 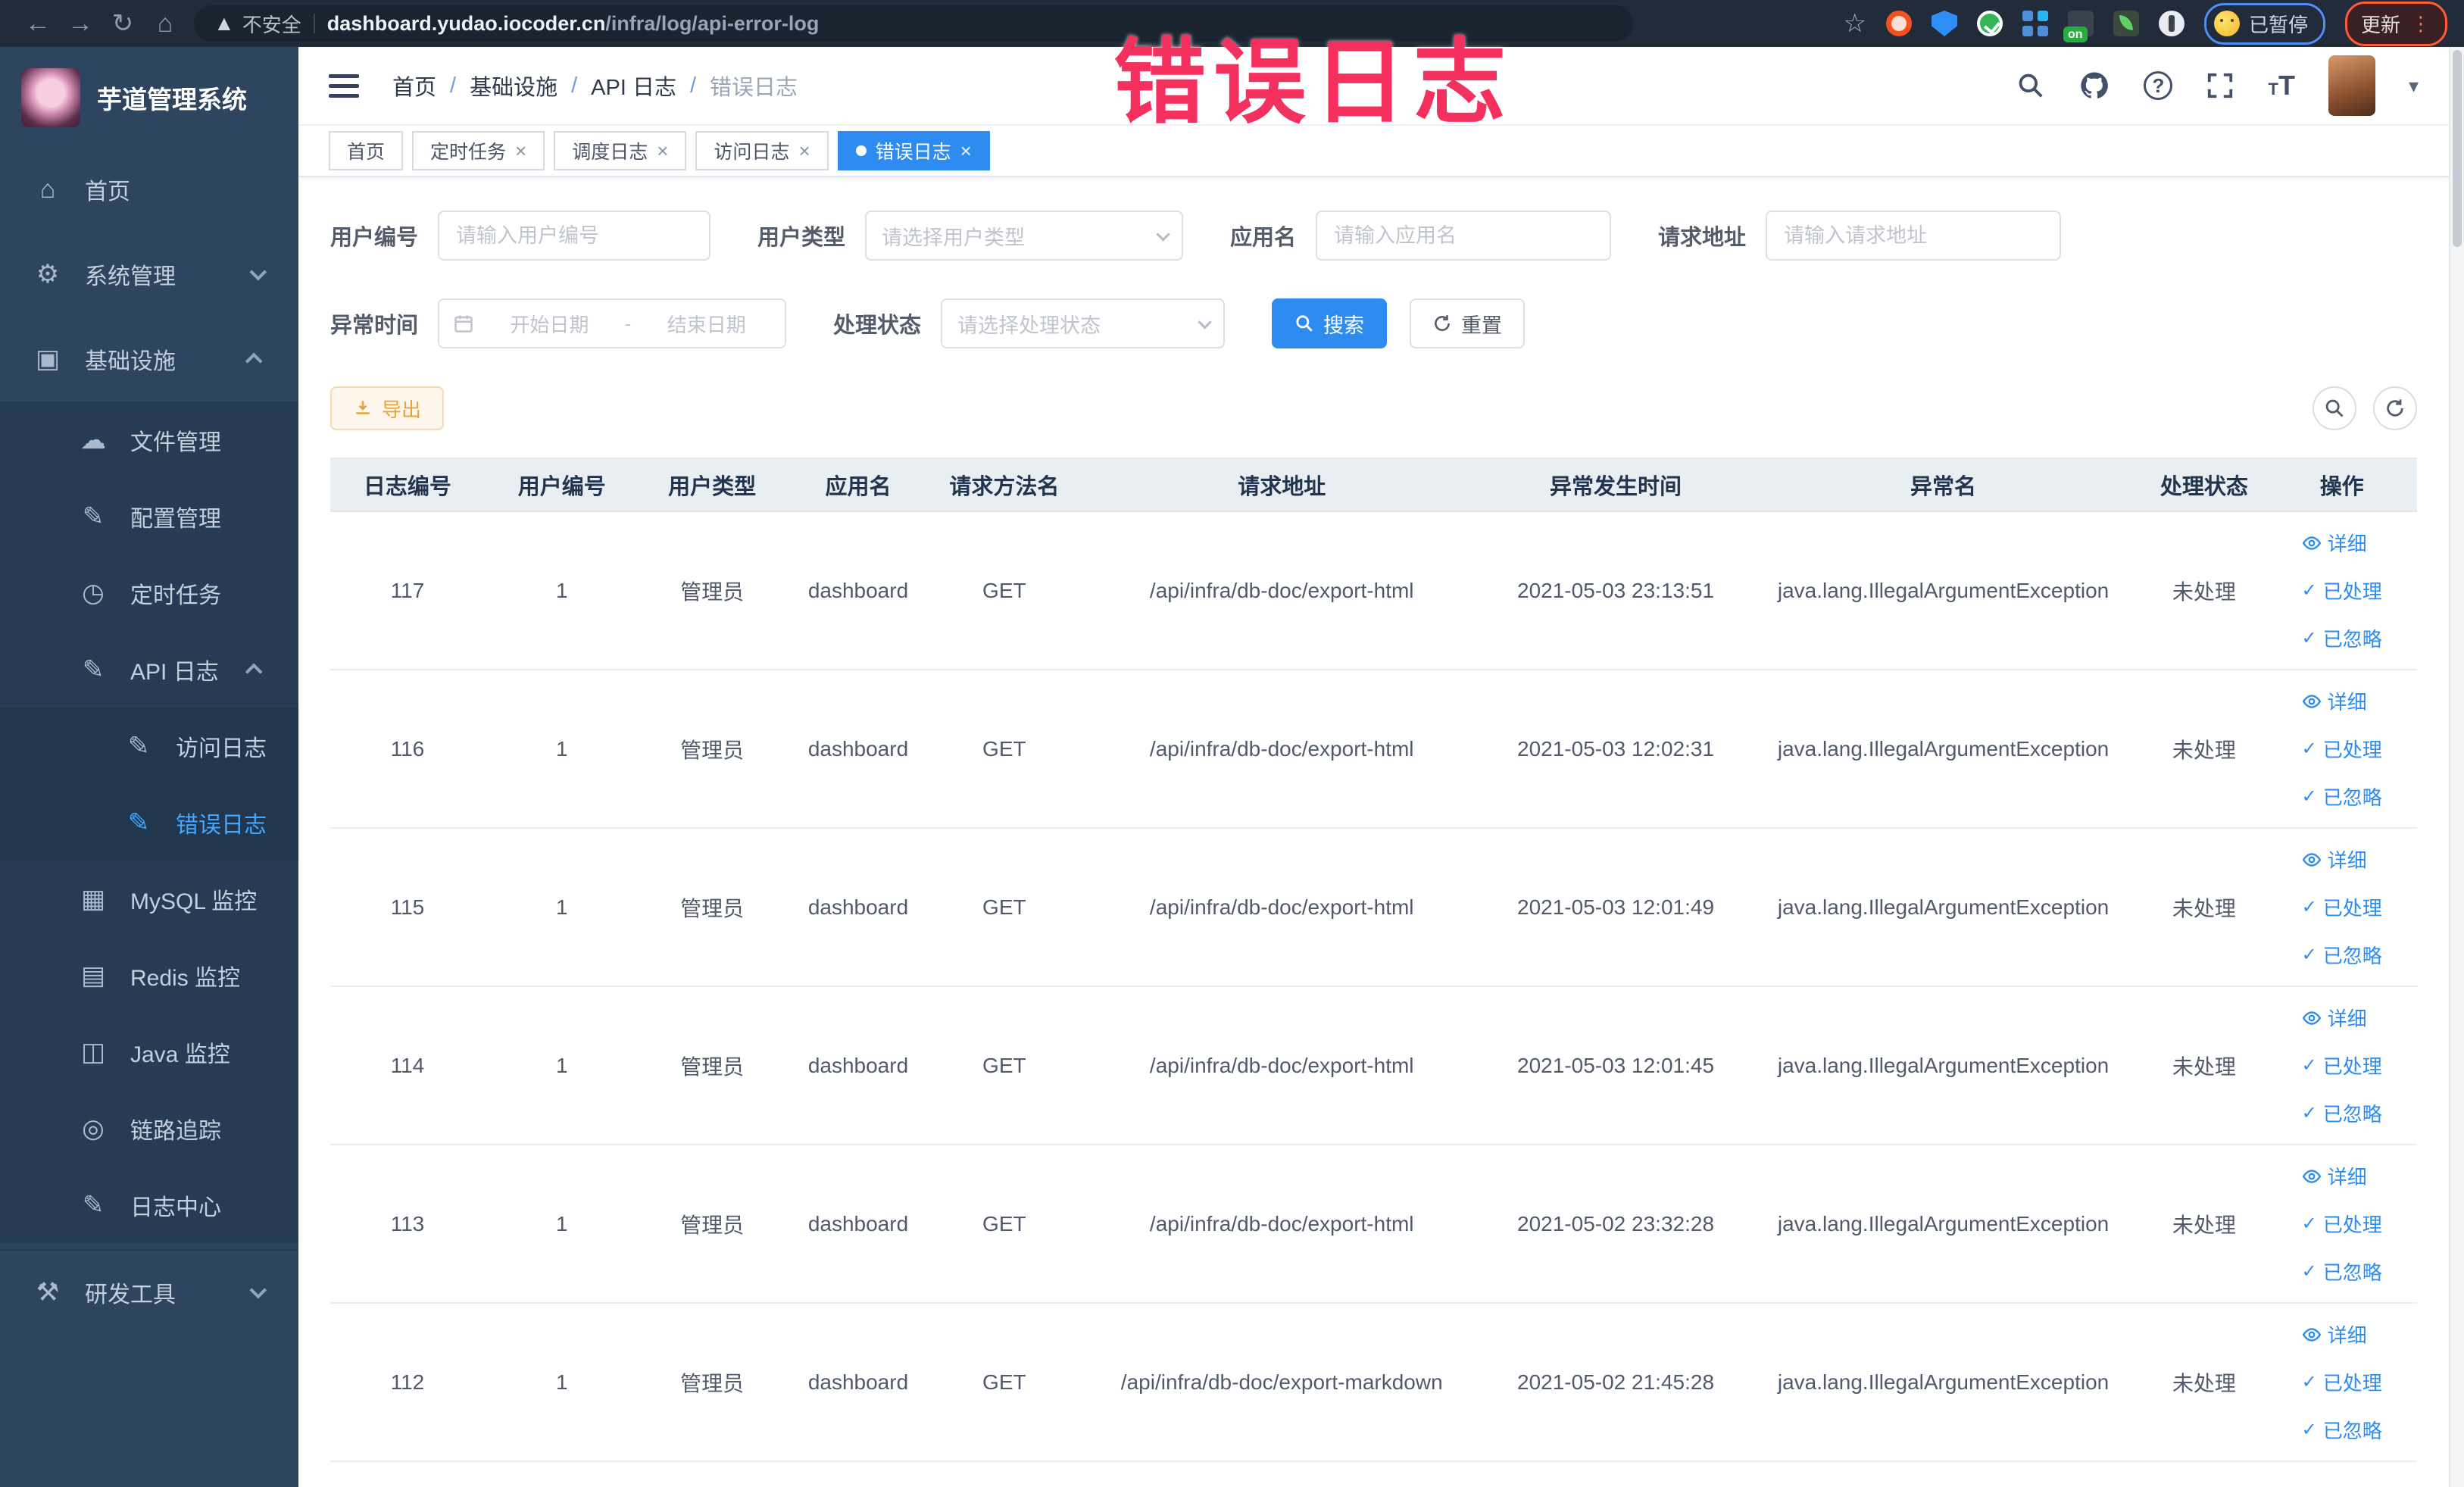 What do you see at coordinates (138, 822) in the screenshot?
I see `log-icon: ✎` at bounding box center [138, 822].